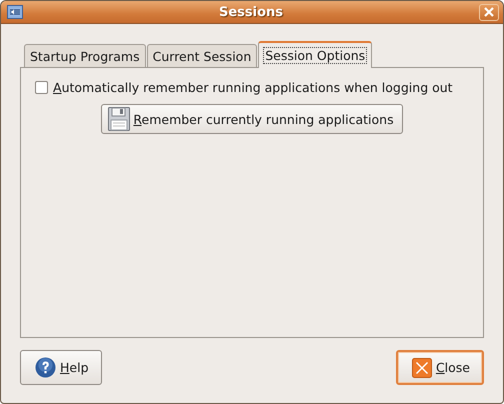 The image size is (504, 404). What do you see at coordinates (440, 367) in the screenshot?
I see `close-button: Close` at bounding box center [440, 367].